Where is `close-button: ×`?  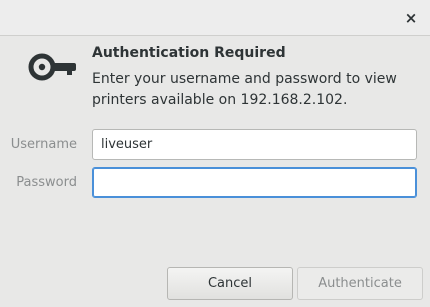 close-button: × is located at coordinates (411, 18).